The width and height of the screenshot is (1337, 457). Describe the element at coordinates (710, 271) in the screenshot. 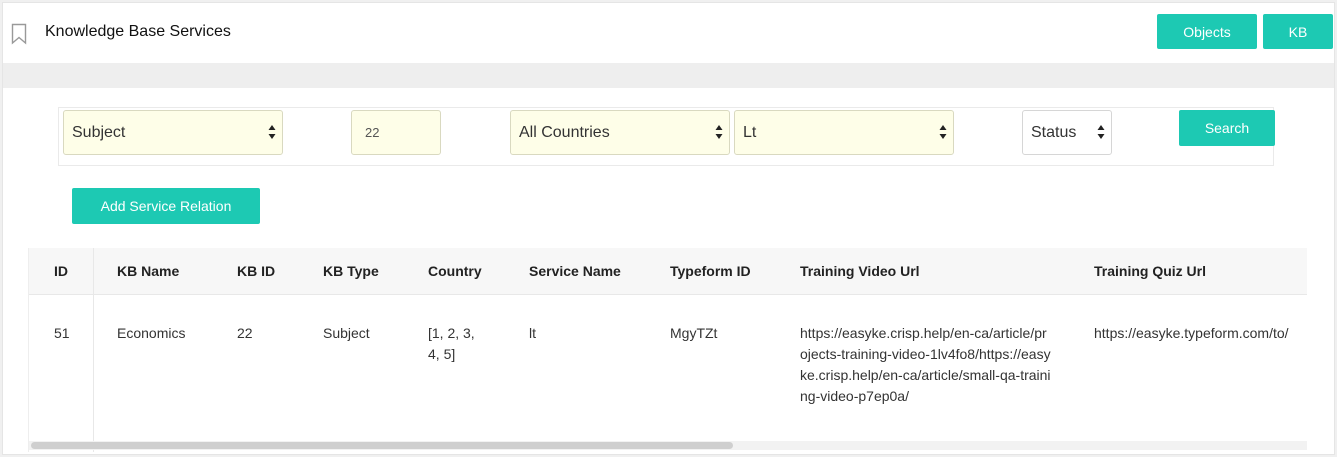

I see `column-header-typeform-id: Typeform ID` at that location.